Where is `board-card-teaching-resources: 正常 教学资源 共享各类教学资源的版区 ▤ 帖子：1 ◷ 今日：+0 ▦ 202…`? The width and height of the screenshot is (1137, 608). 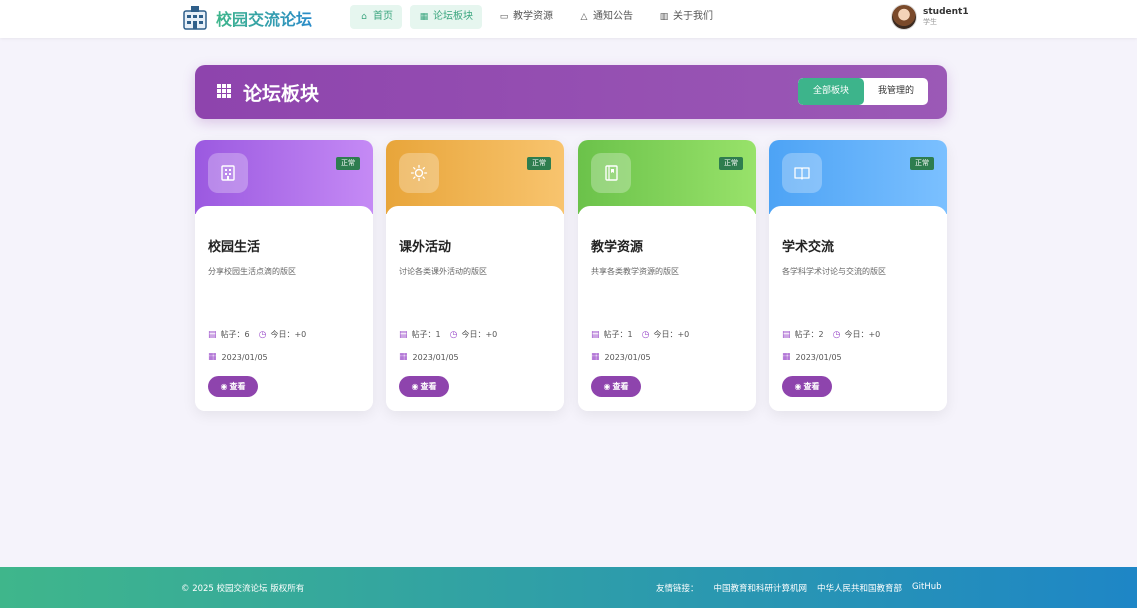
board-card-teaching-resources: 正常 教学资源 共享各类教学资源的版区 ▤ 帖子：1 ◷ 今日：+0 ▦ 202… is located at coordinates (667, 275).